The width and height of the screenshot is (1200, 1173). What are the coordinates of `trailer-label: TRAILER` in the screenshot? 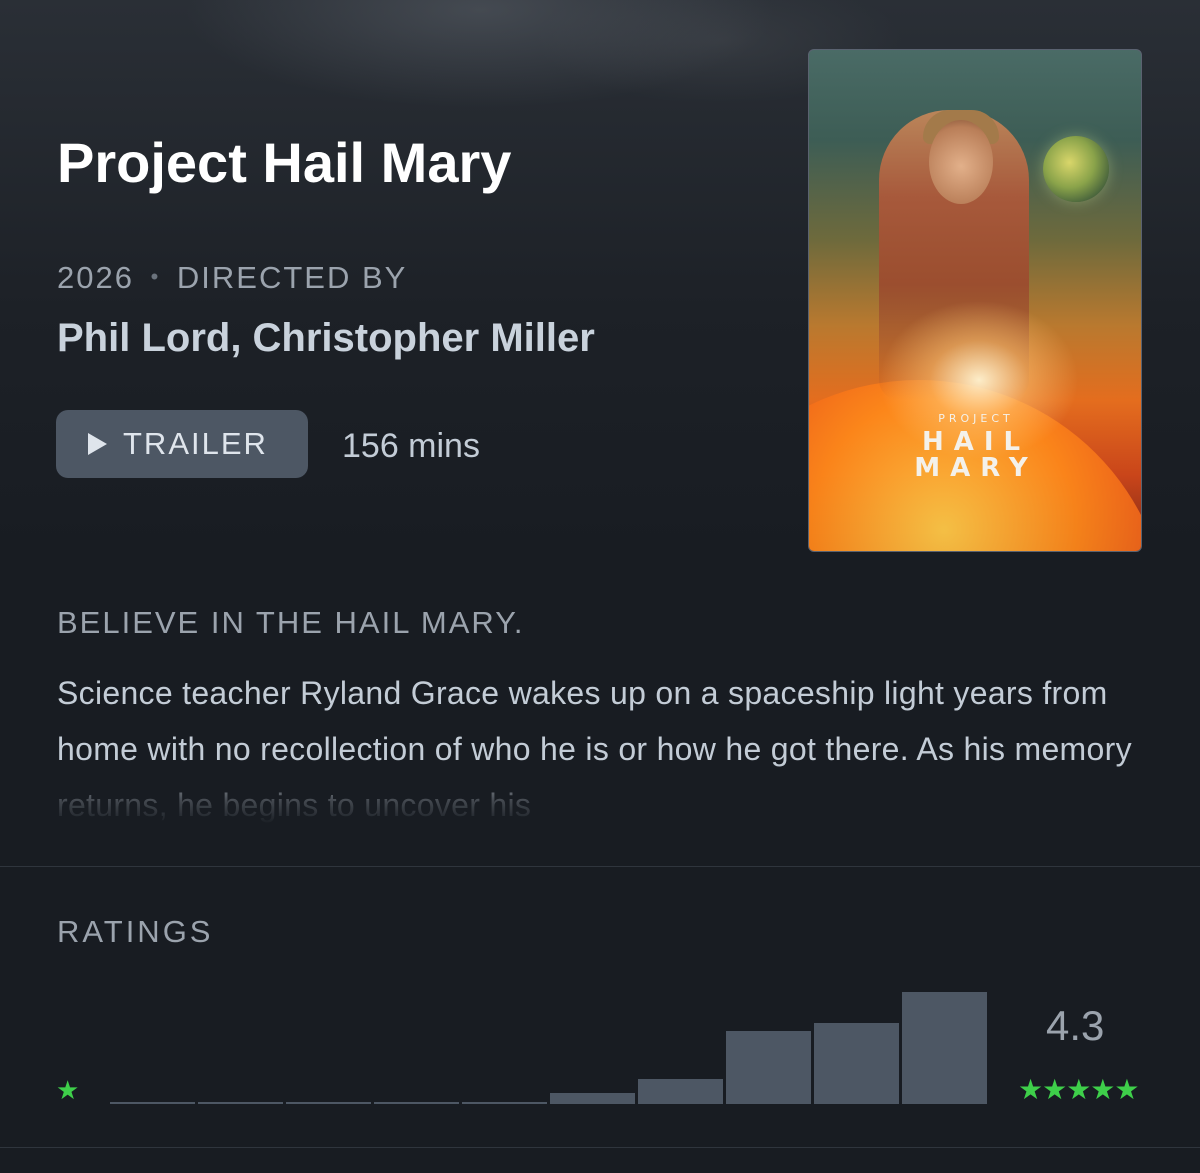 It's located at (195, 443).